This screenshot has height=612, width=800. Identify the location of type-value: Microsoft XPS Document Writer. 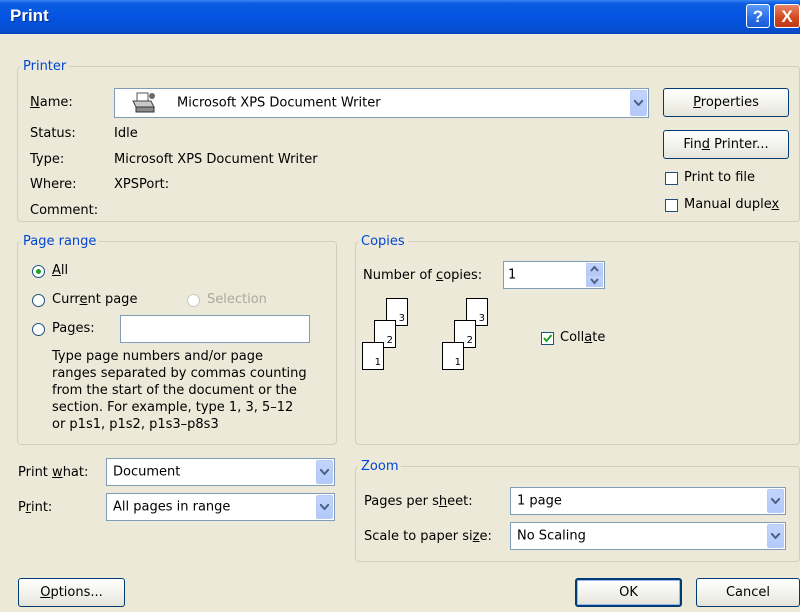
(216, 159).